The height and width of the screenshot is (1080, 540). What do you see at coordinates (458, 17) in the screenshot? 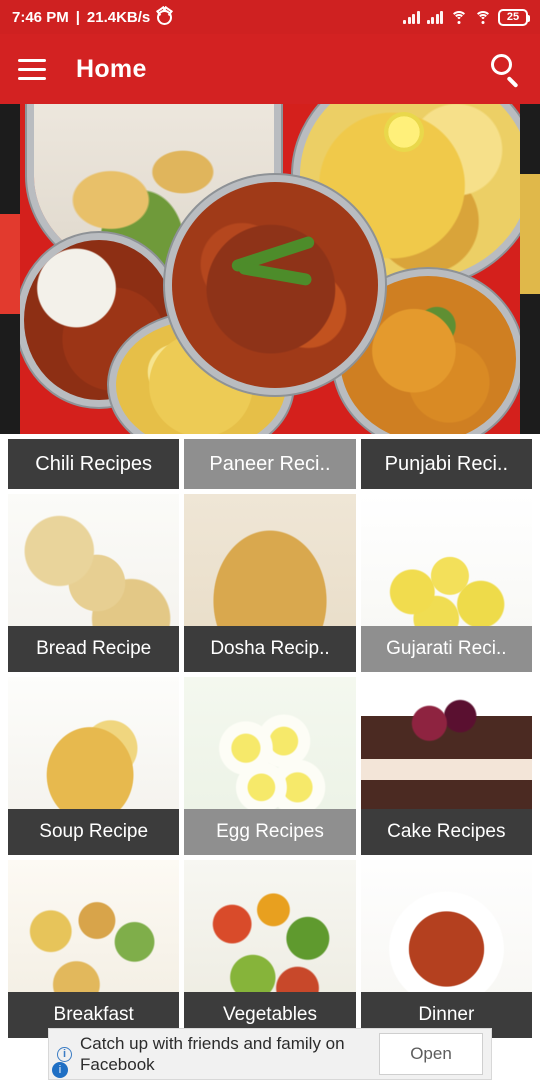
I see `wifi-hotspot-icon` at bounding box center [458, 17].